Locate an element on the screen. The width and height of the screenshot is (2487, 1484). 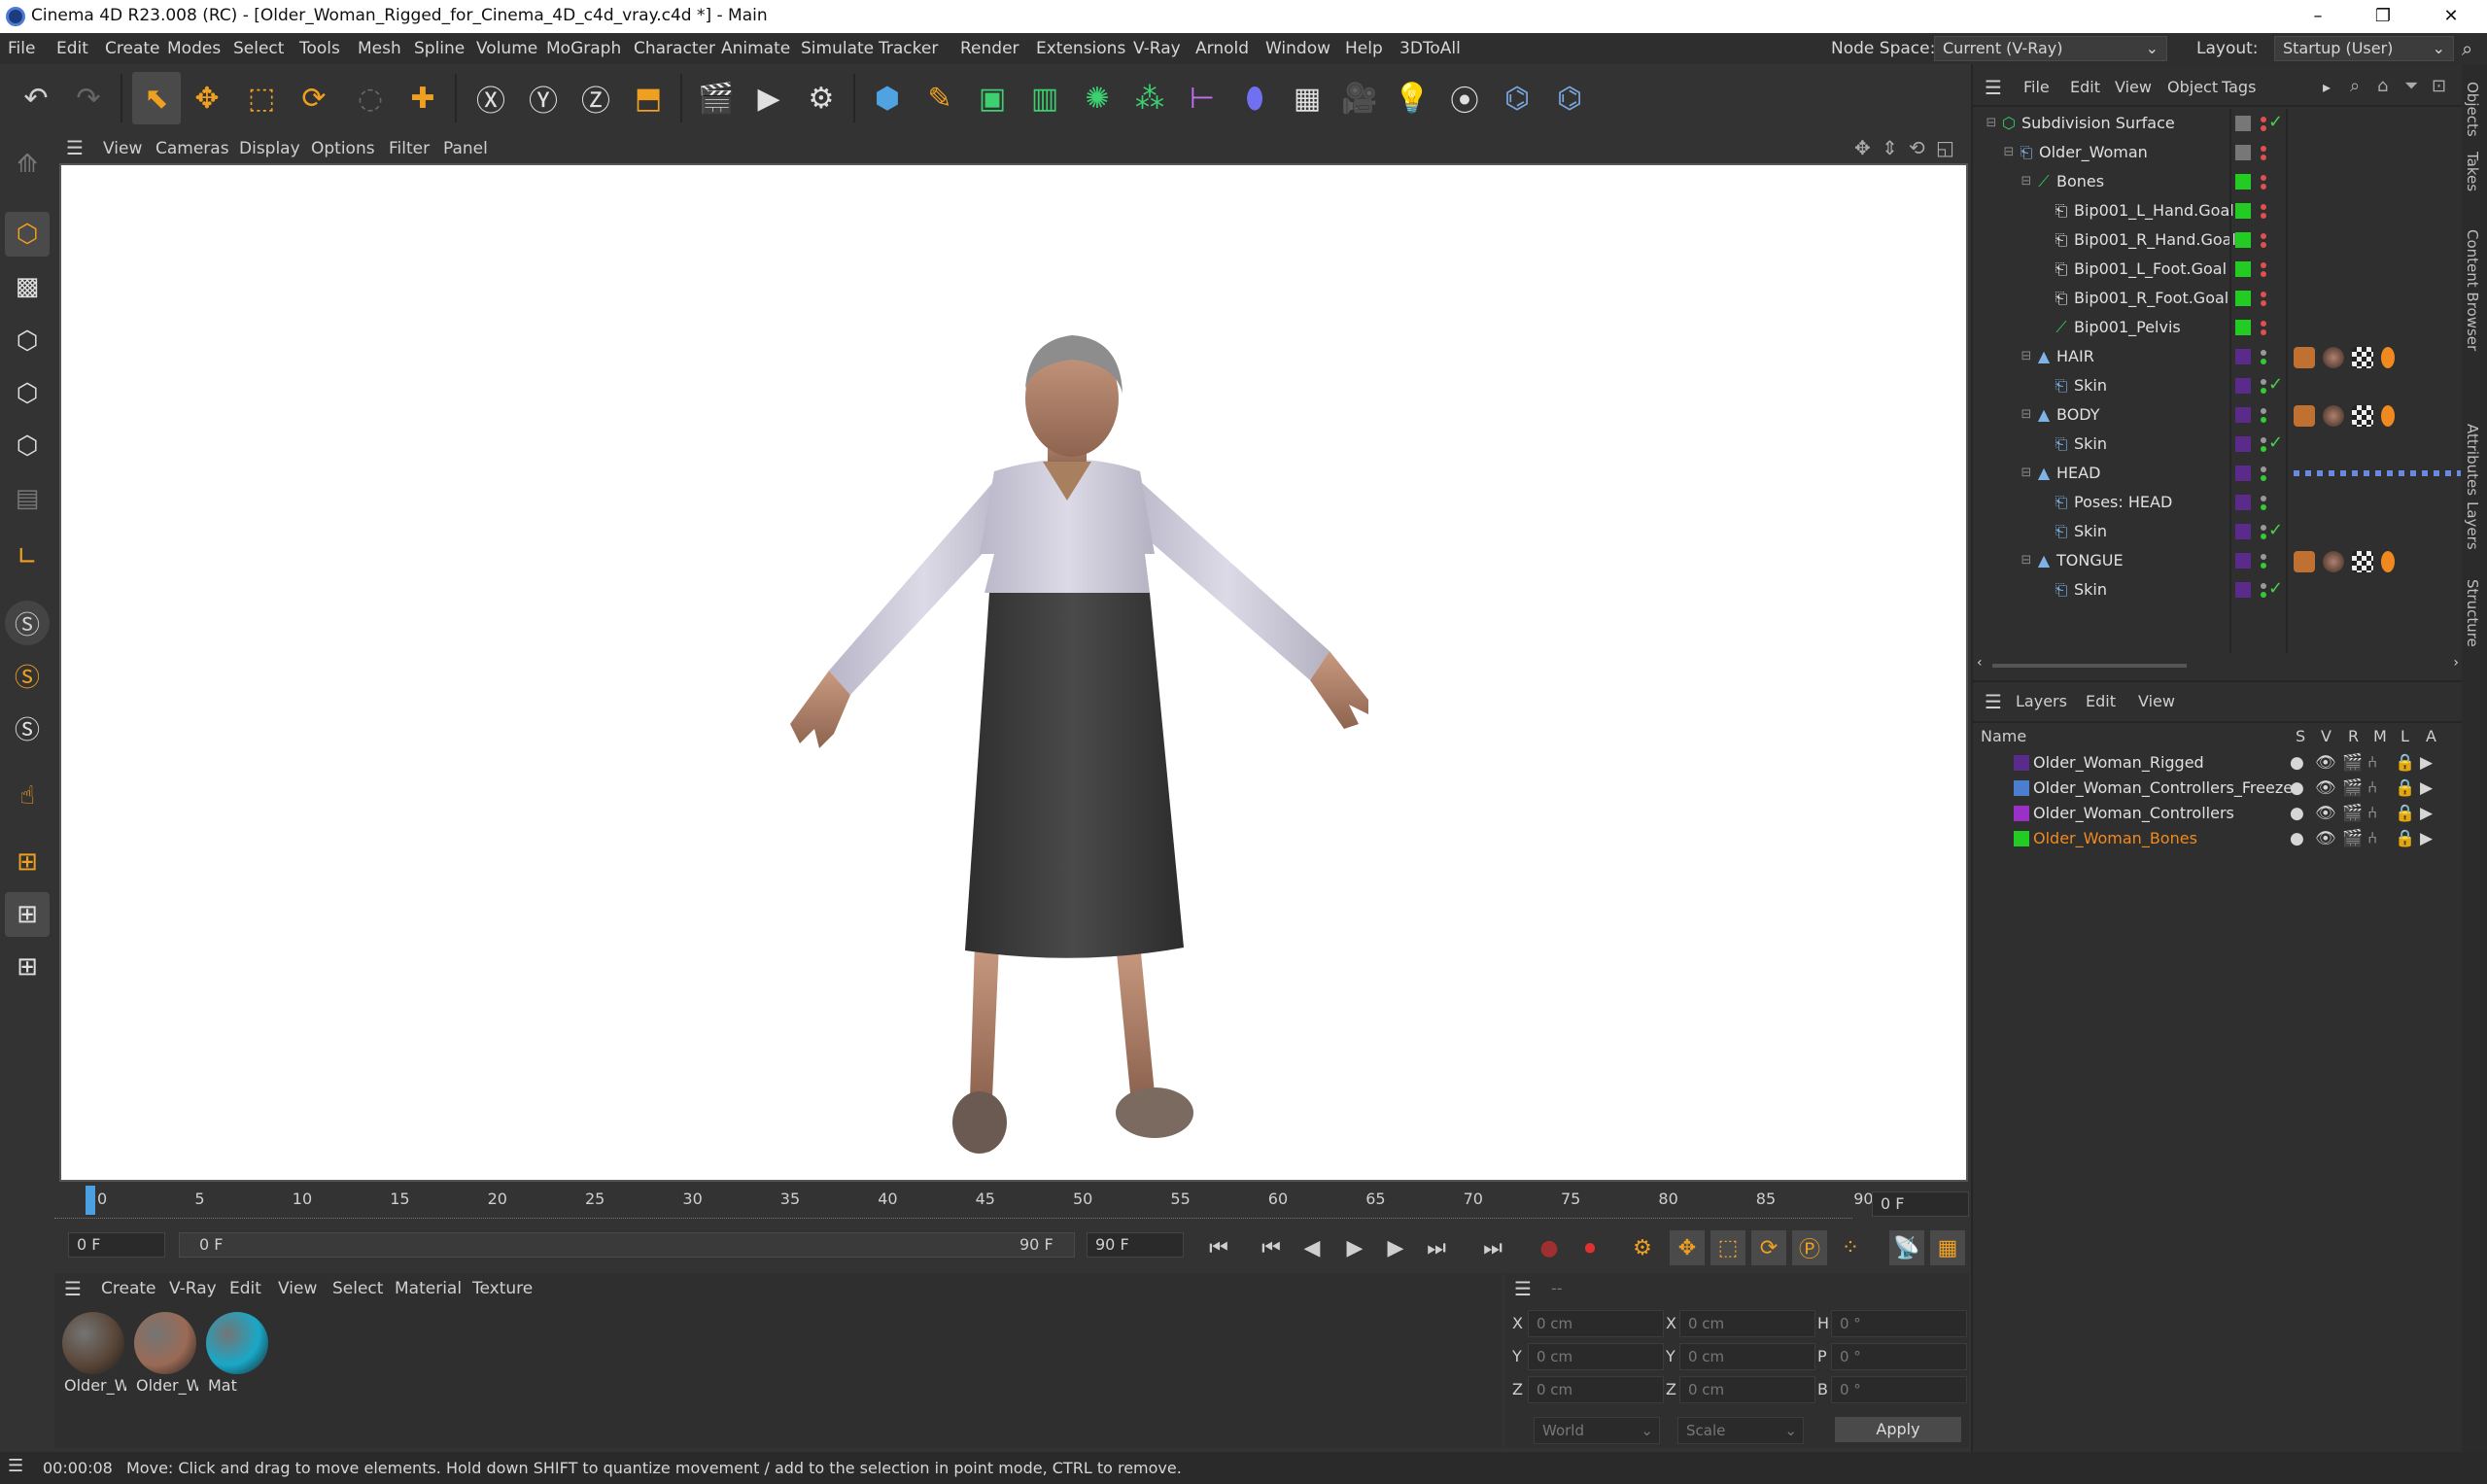
world-dropdown: World ⌄ is located at coordinates (1597, 1430).